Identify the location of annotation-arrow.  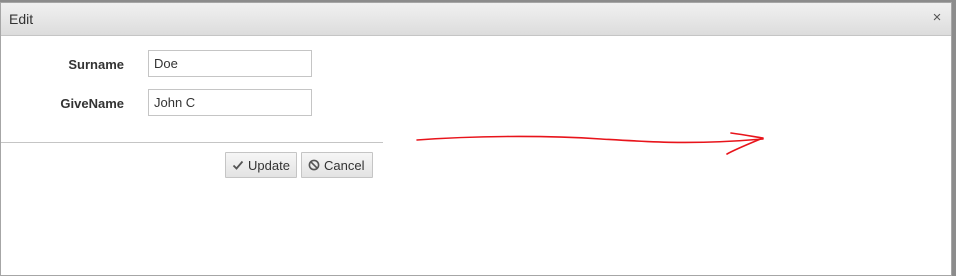
(590, 143).